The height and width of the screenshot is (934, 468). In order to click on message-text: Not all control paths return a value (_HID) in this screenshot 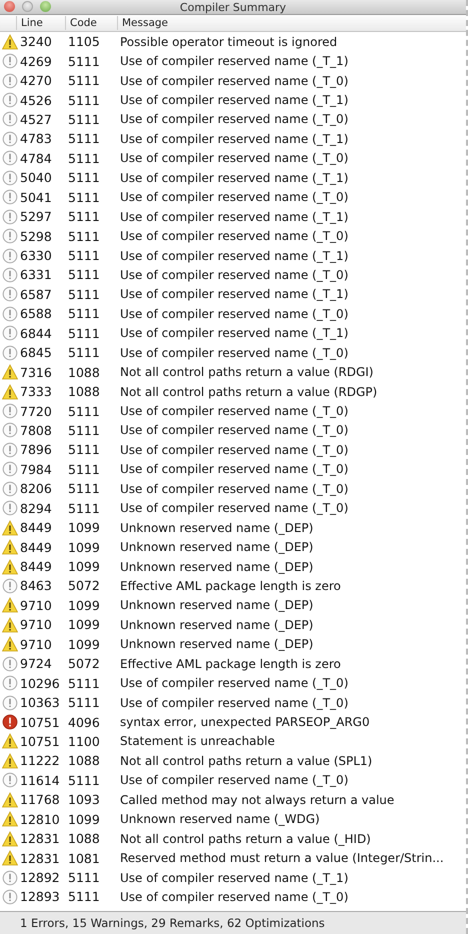, I will do `click(245, 839)`.